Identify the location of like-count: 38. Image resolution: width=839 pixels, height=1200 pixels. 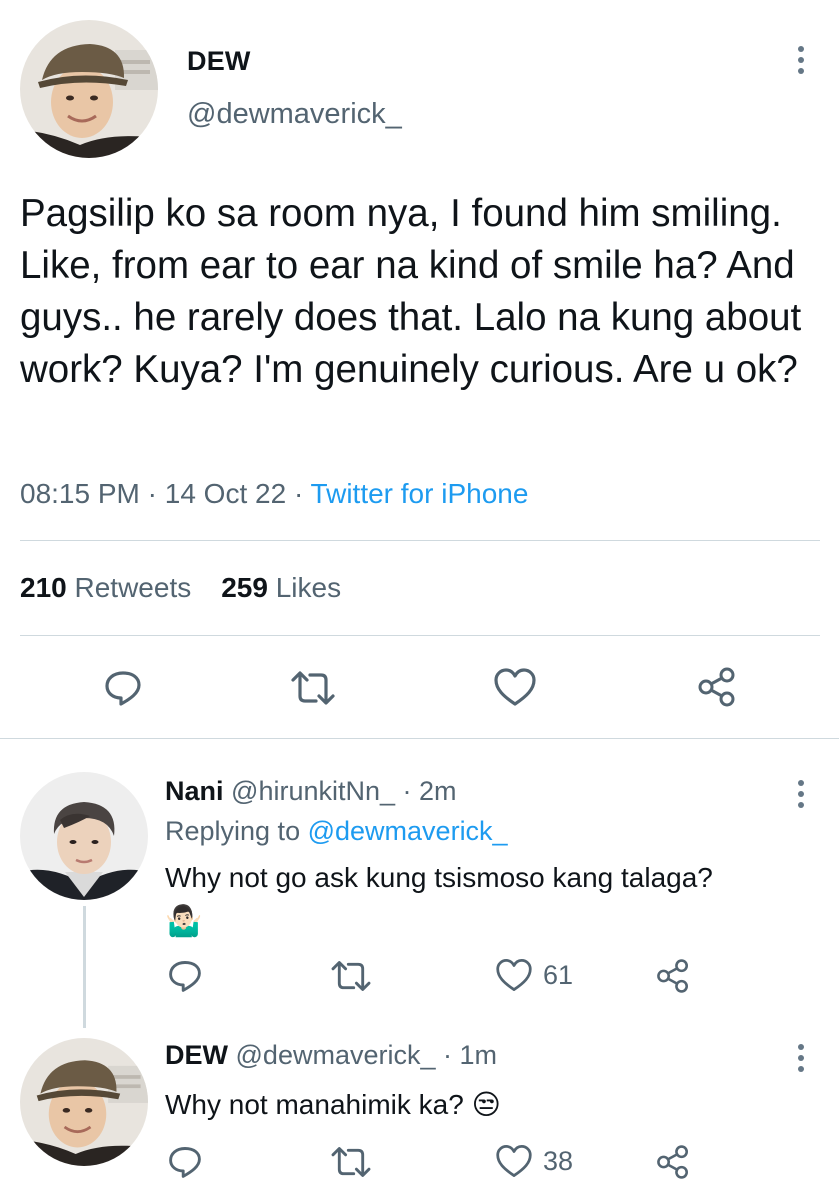
(558, 1160).